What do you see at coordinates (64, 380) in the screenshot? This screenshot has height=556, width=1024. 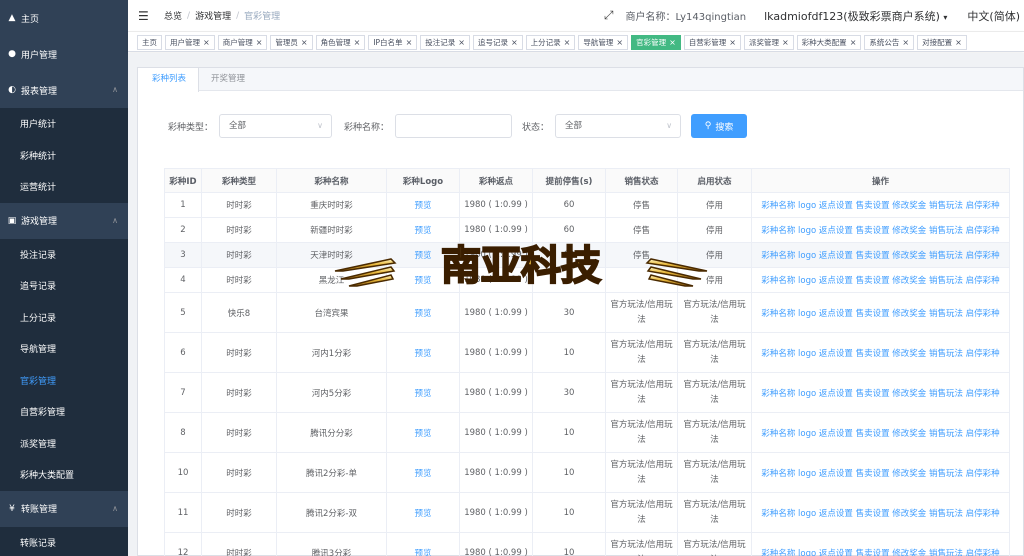 I see `sidebar-item: 官彩管理` at bounding box center [64, 380].